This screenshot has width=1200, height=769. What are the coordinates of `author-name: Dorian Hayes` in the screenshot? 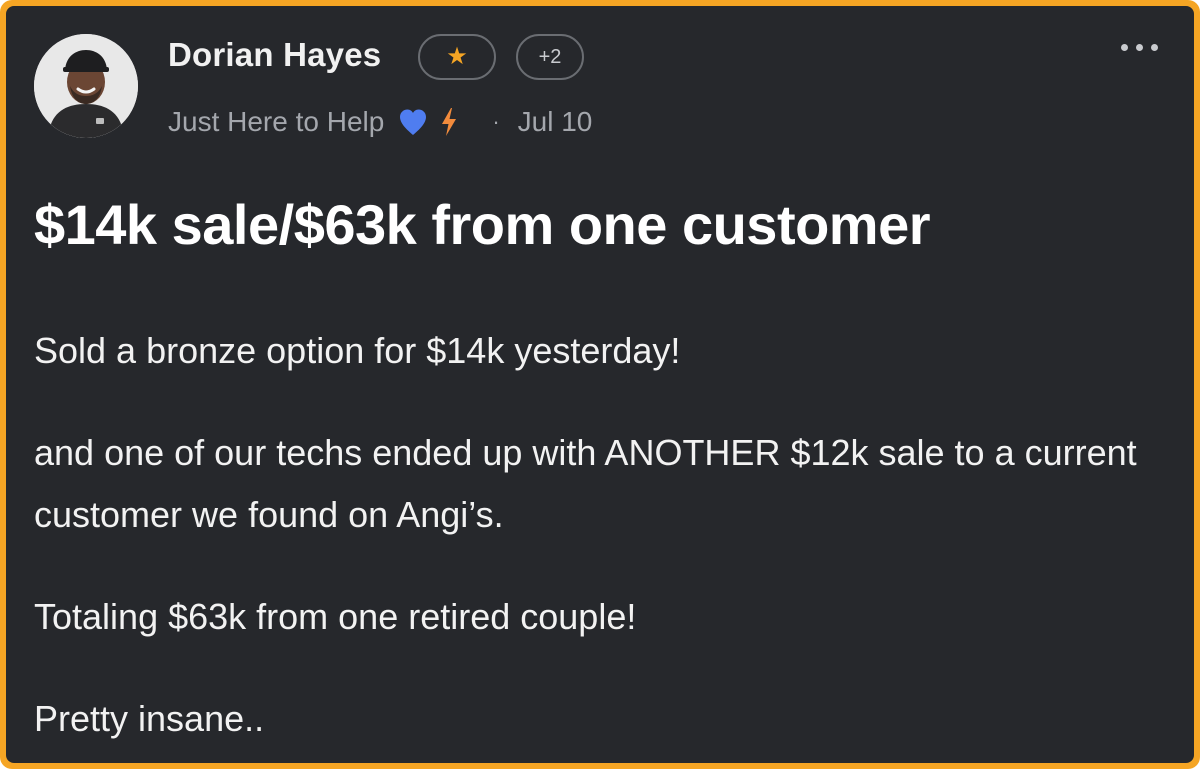 It's located at (274, 55).